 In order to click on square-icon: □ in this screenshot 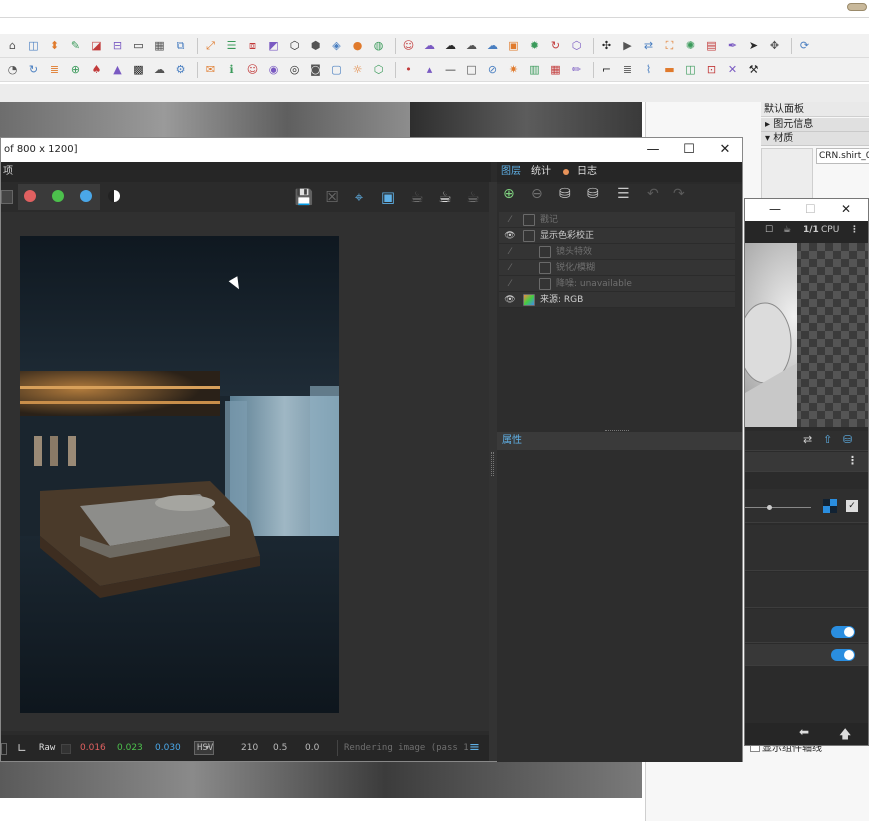, I will do `click(471, 69)`.